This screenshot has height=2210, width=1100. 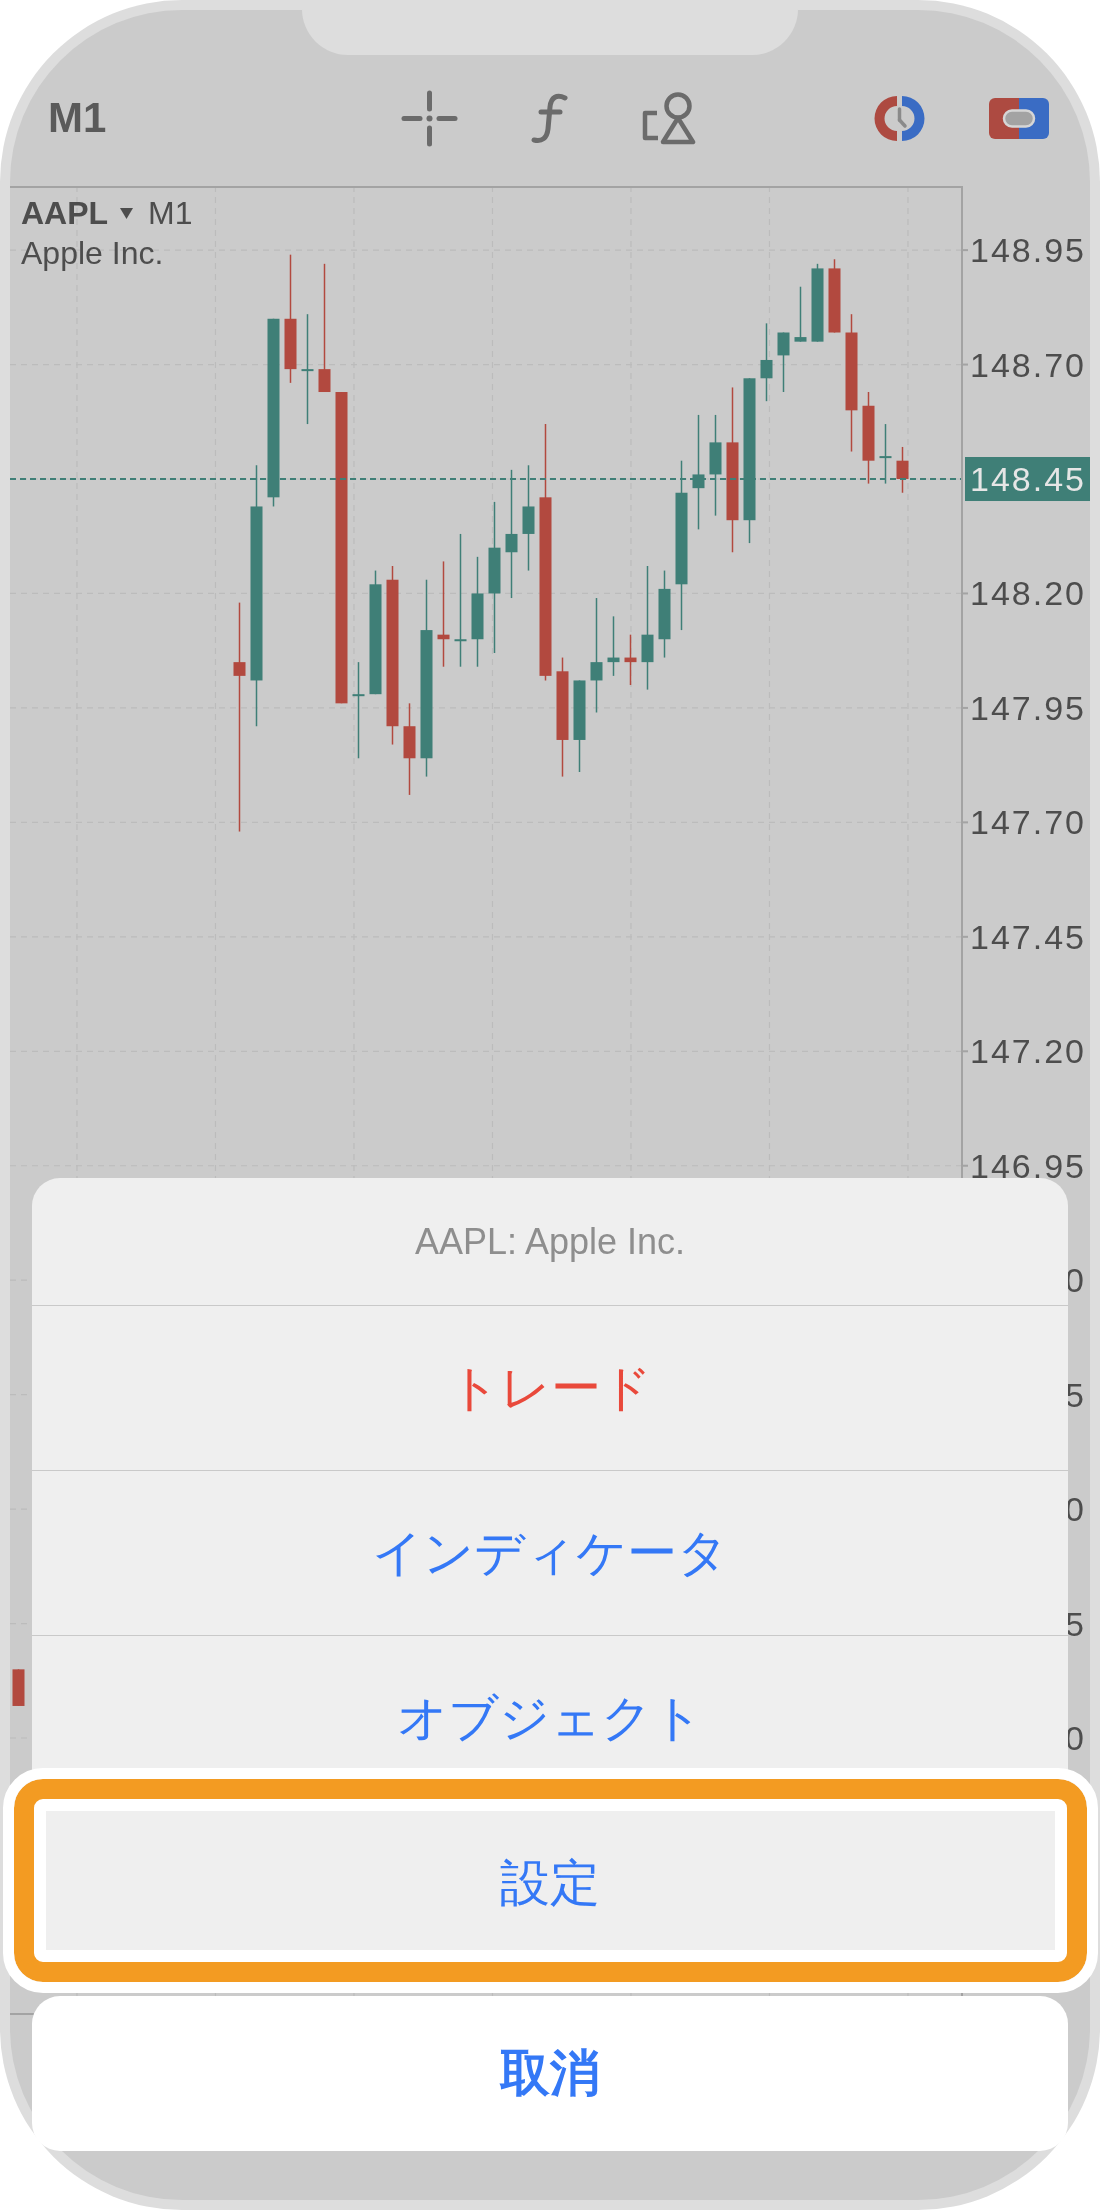 What do you see at coordinates (550, 1387) in the screenshot?
I see `action-item: トレード` at bounding box center [550, 1387].